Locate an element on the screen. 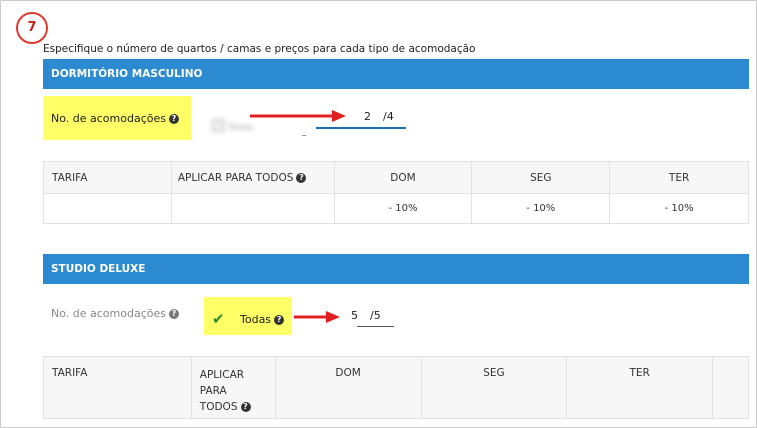 This screenshot has height=428, width=757. cell-apply-all is located at coordinates (252, 208).